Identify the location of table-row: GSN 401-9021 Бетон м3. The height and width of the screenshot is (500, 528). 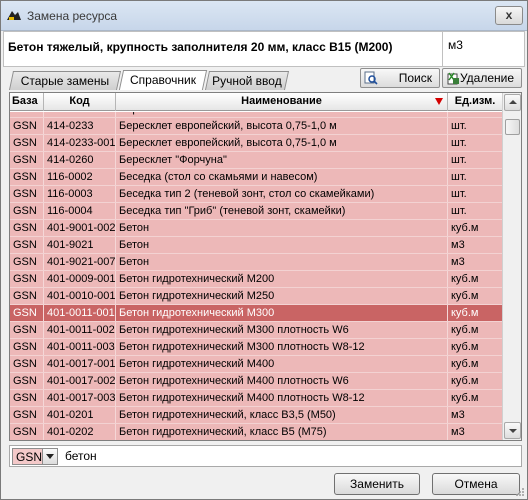
(256, 245).